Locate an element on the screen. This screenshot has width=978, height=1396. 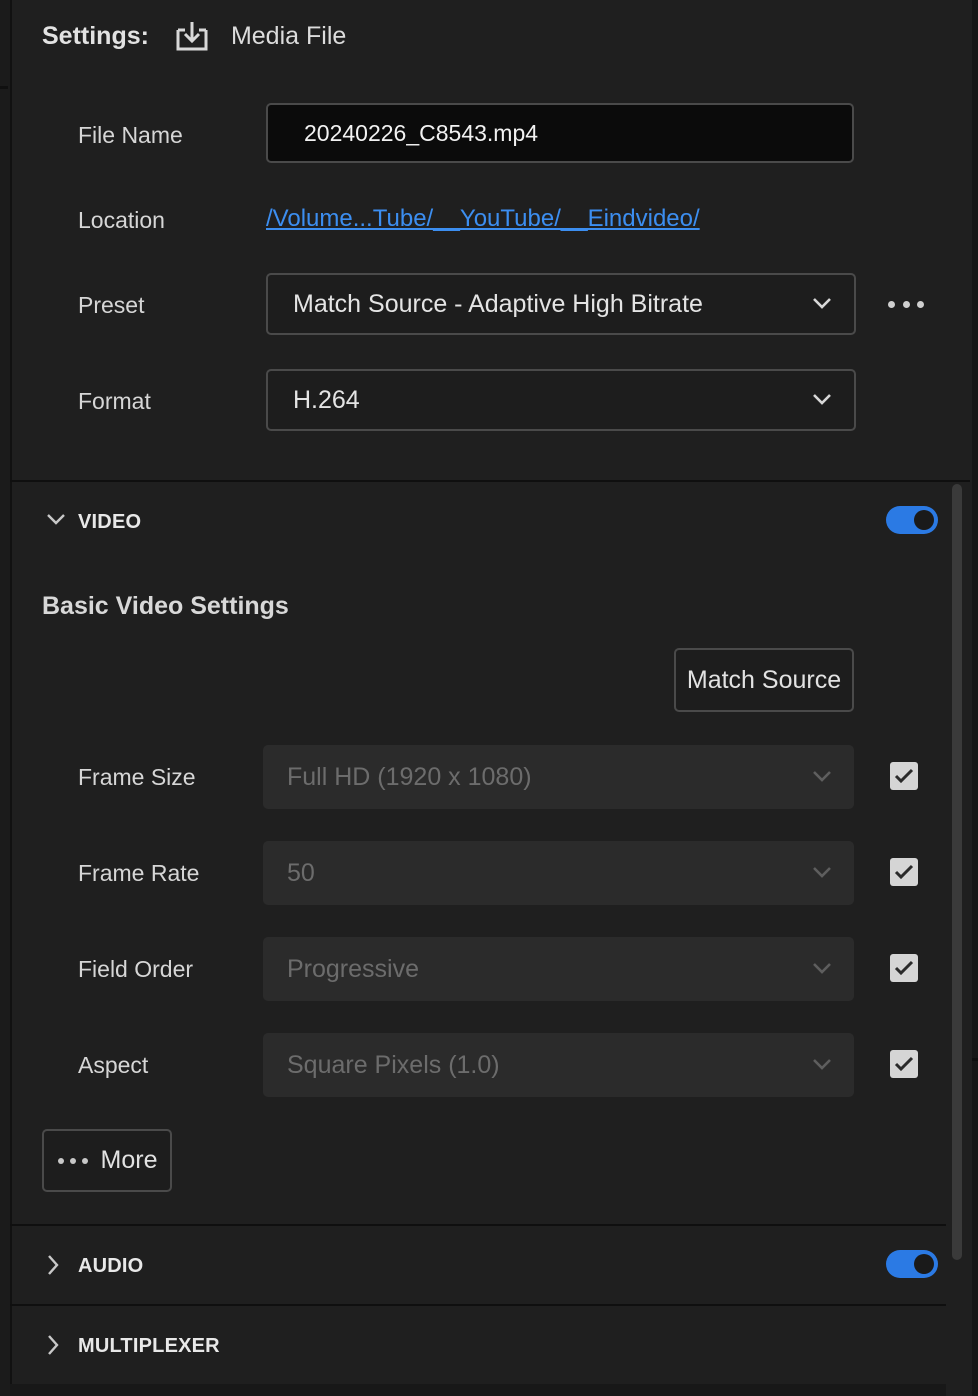
scrollbar-thumb is located at coordinates (957, 872).